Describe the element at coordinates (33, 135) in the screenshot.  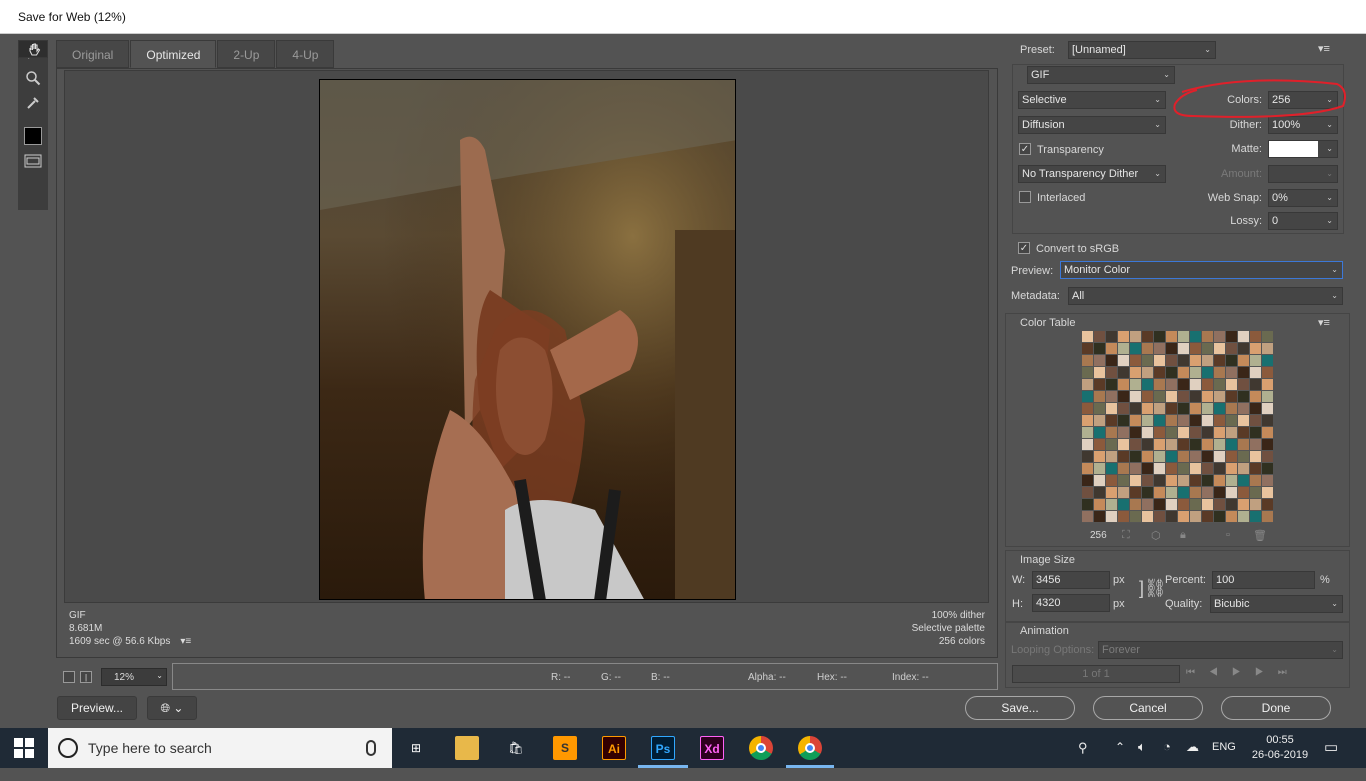
I see `eyedropper-color-swatch` at that location.